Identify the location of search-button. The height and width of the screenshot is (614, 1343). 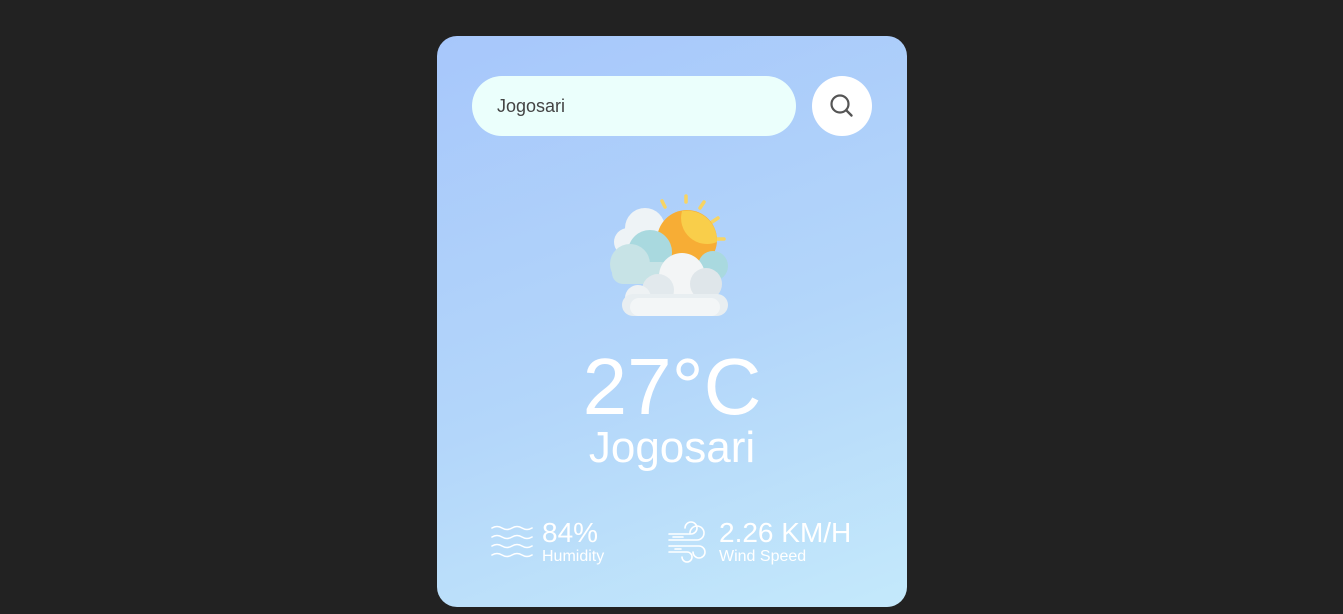
(842, 106).